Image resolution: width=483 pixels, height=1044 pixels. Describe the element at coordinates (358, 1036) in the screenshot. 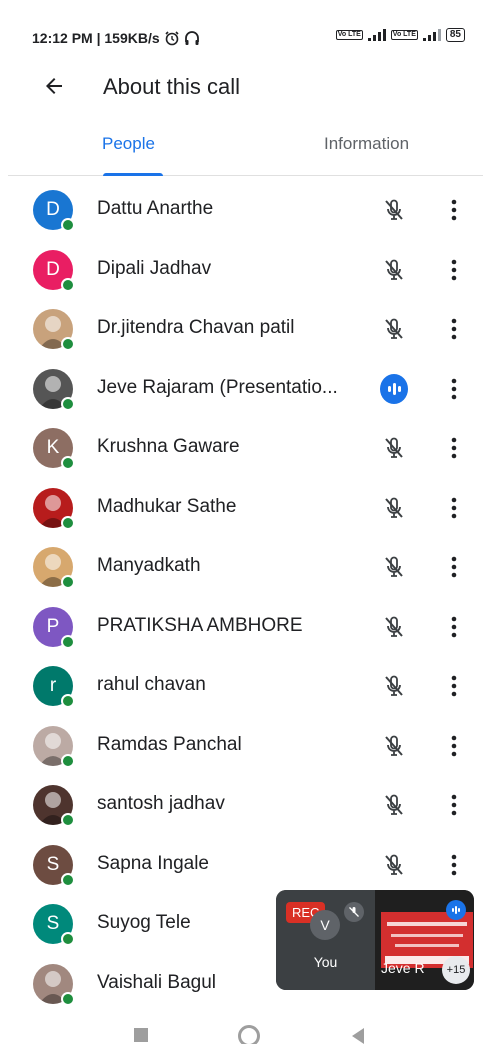

I see `system-back-button` at that location.